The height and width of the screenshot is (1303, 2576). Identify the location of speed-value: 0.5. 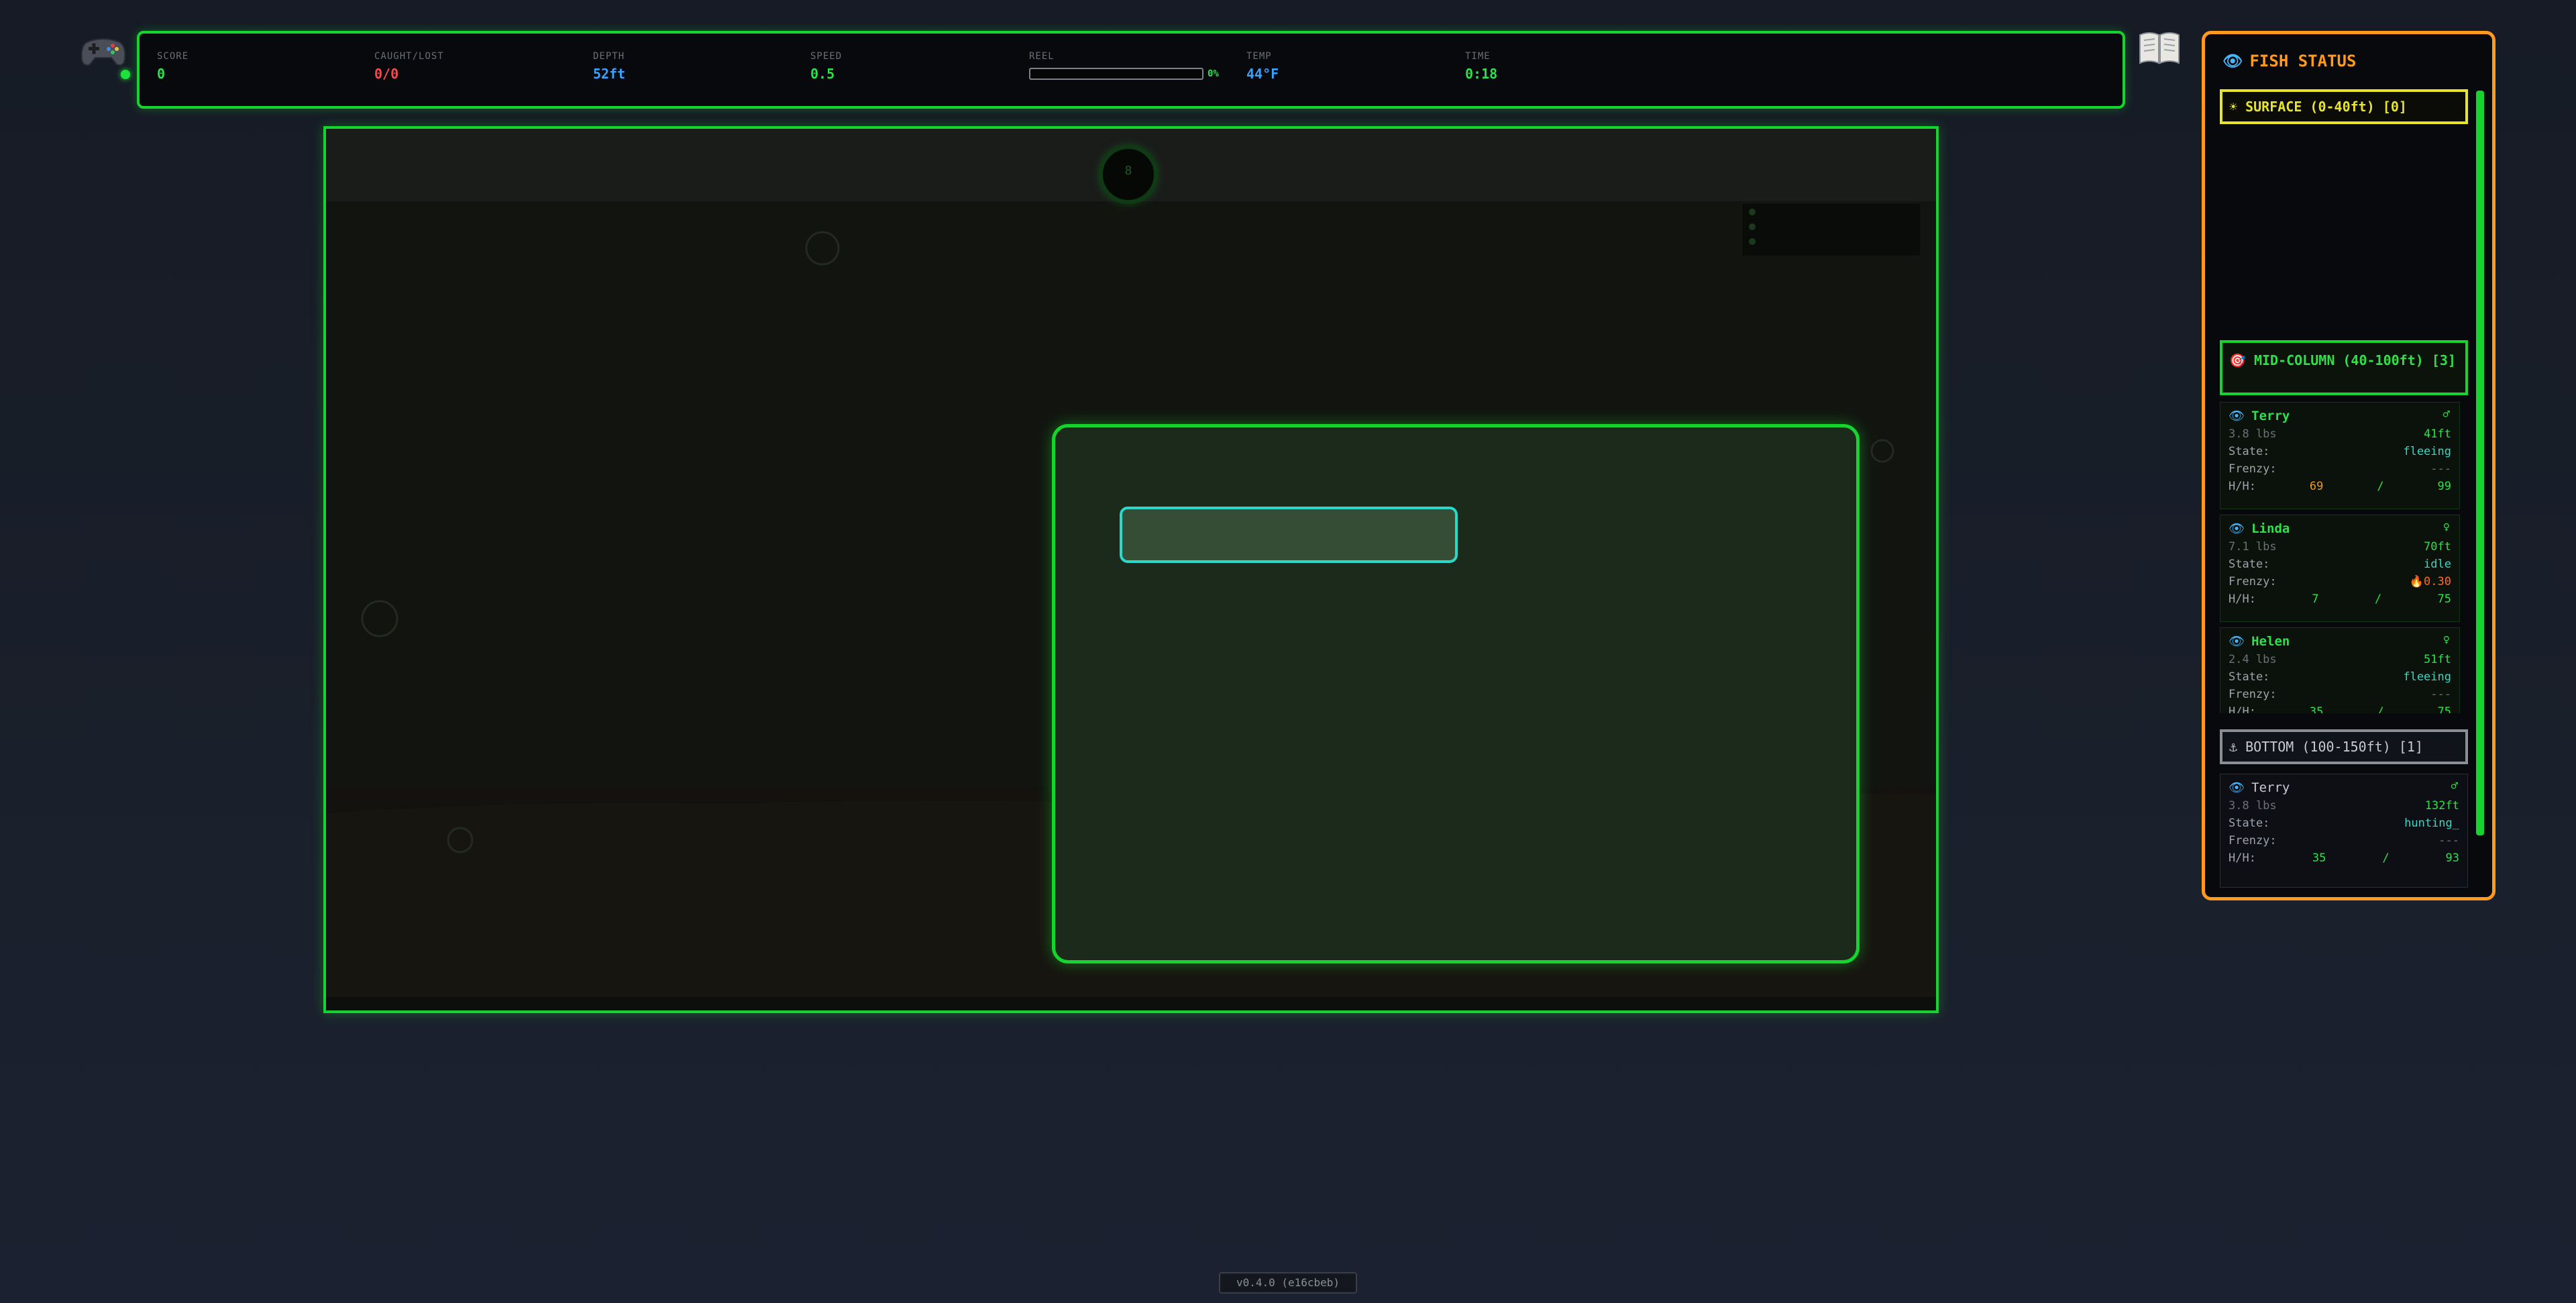
(822, 74).